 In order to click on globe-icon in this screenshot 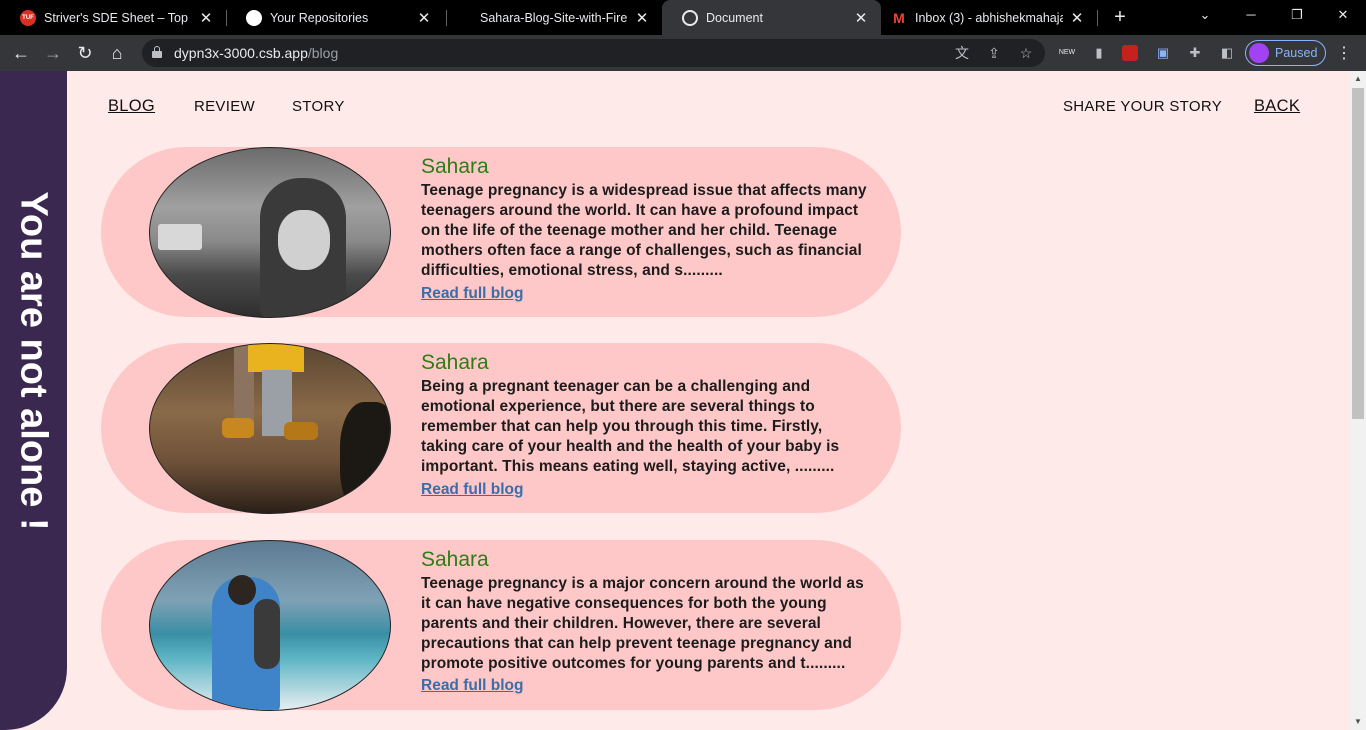, I will do `click(690, 17)`.